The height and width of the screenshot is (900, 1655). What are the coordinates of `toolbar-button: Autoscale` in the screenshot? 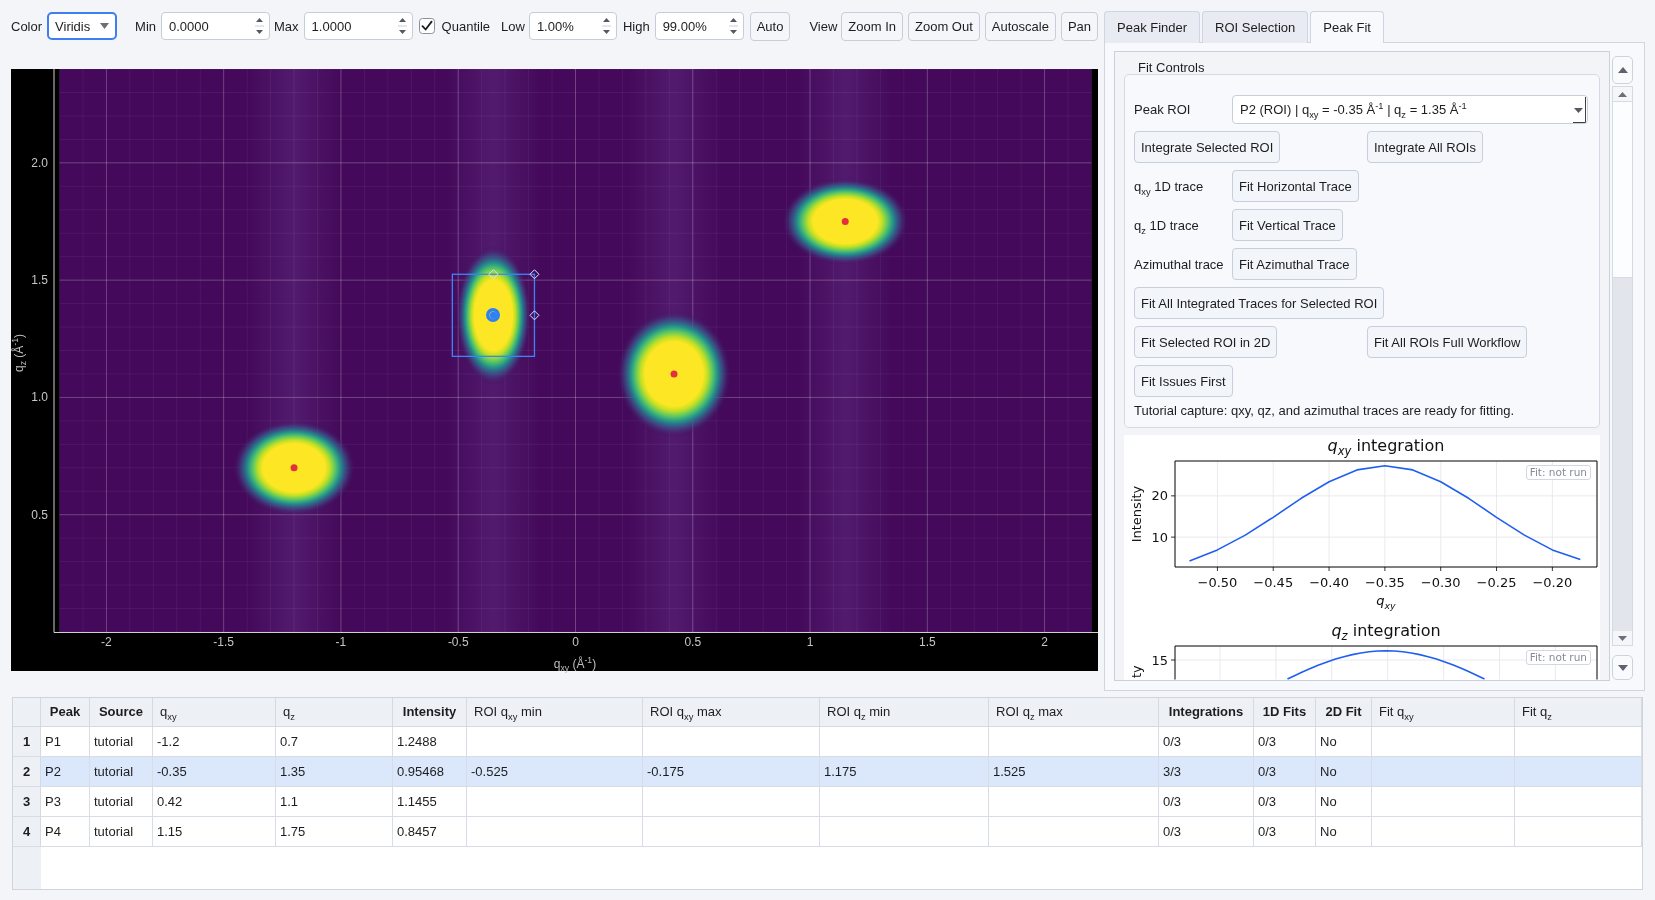 It's located at (1020, 26).